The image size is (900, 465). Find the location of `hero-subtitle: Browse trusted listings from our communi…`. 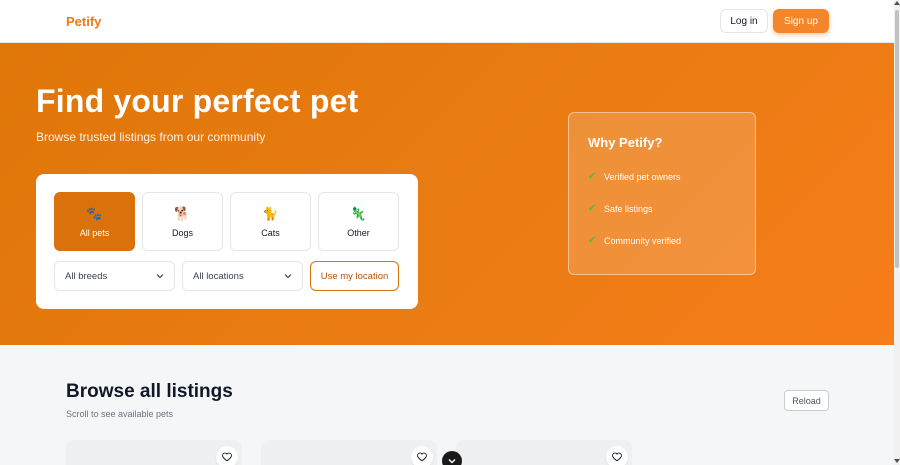

hero-subtitle: Browse trusted listings from our communi… is located at coordinates (151, 137).